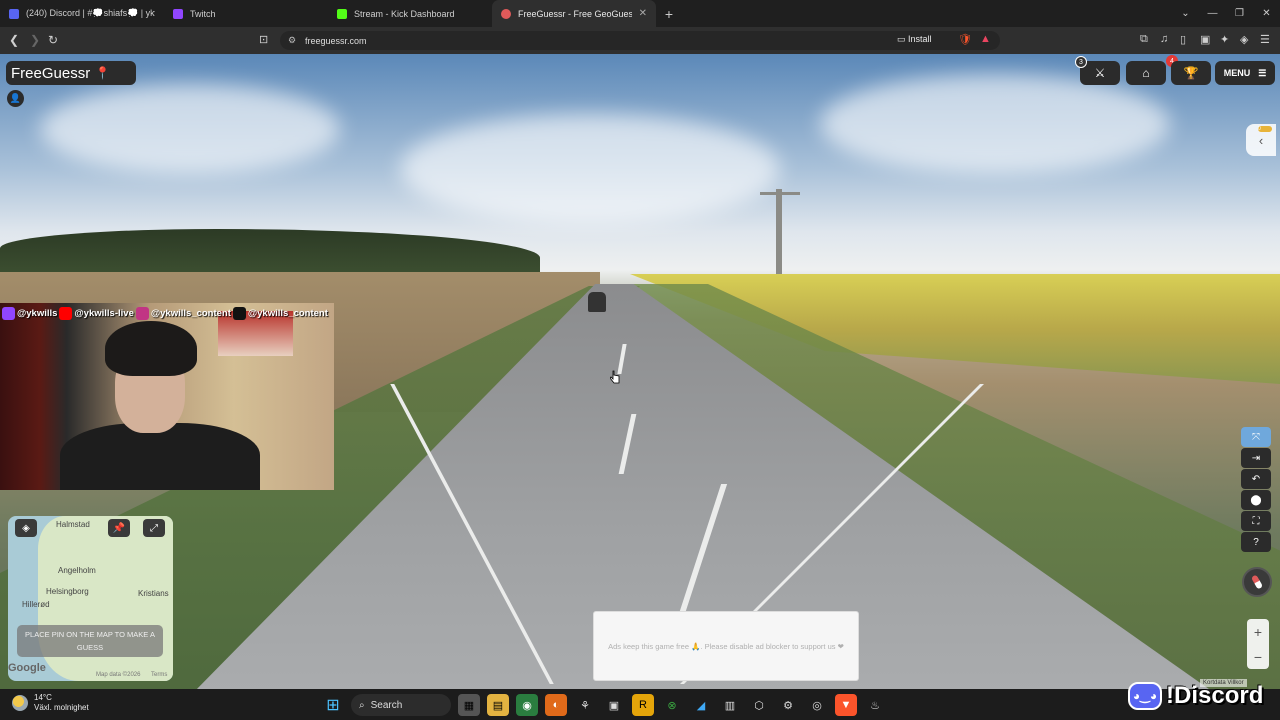 The height and width of the screenshot is (720, 1280). Describe the element at coordinates (1256, 500) in the screenshot. I see `location-icon: ⬤` at that location.